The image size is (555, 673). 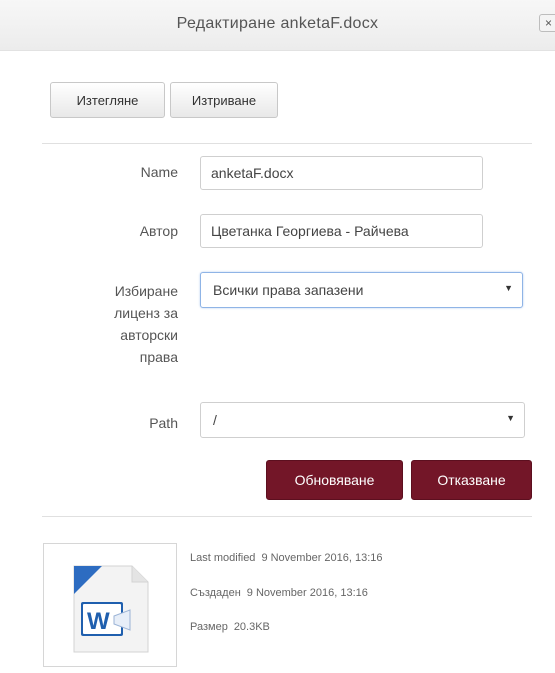 I want to click on created-label: Създаден, so click(x=215, y=593).